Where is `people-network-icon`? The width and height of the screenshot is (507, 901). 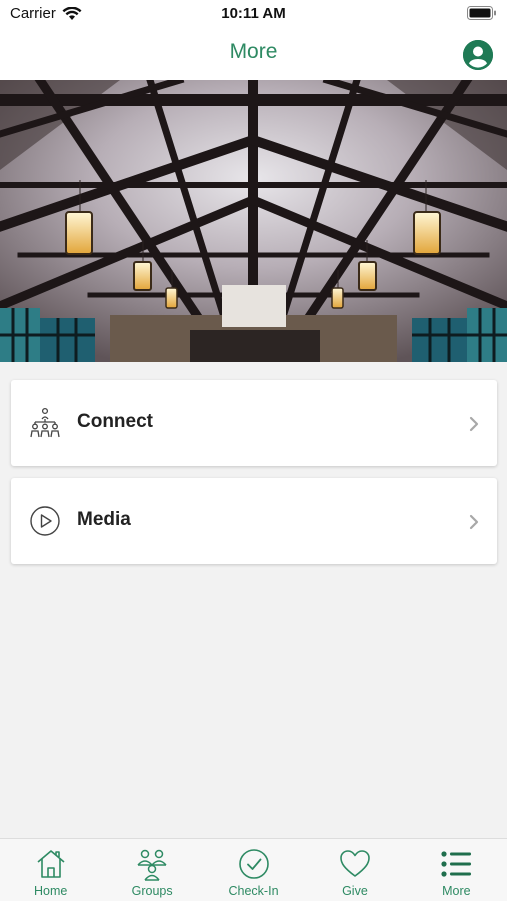
people-network-icon is located at coordinates (45, 422).